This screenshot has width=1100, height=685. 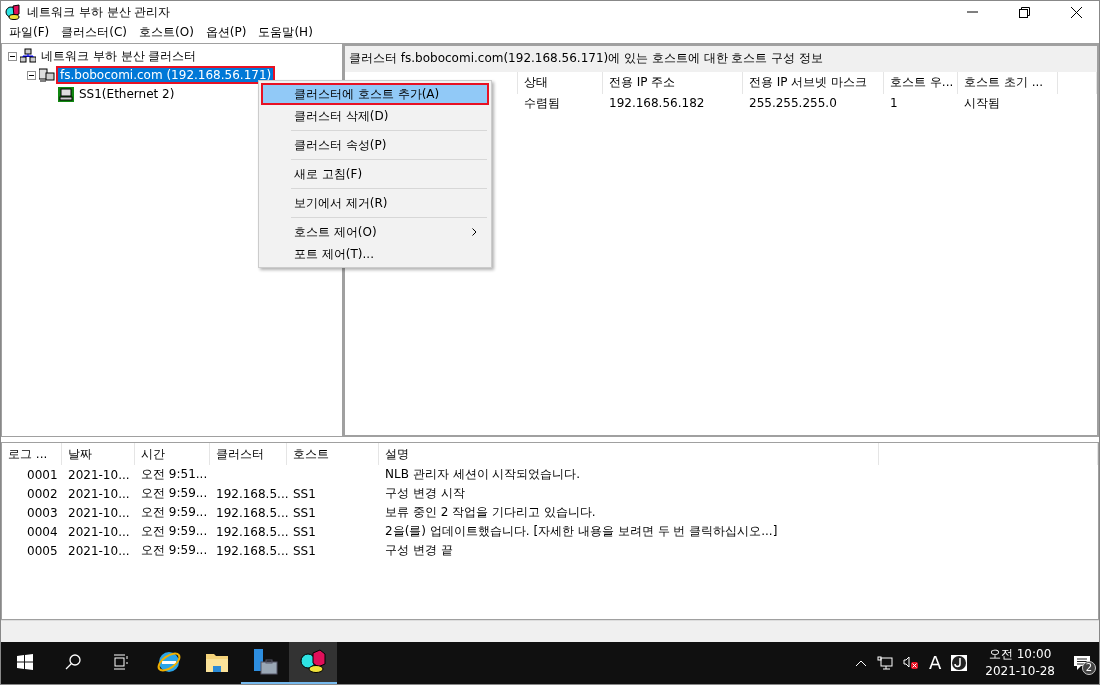 I want to click on menu-item: 새로 고침(F), so click(x=375, y=174).